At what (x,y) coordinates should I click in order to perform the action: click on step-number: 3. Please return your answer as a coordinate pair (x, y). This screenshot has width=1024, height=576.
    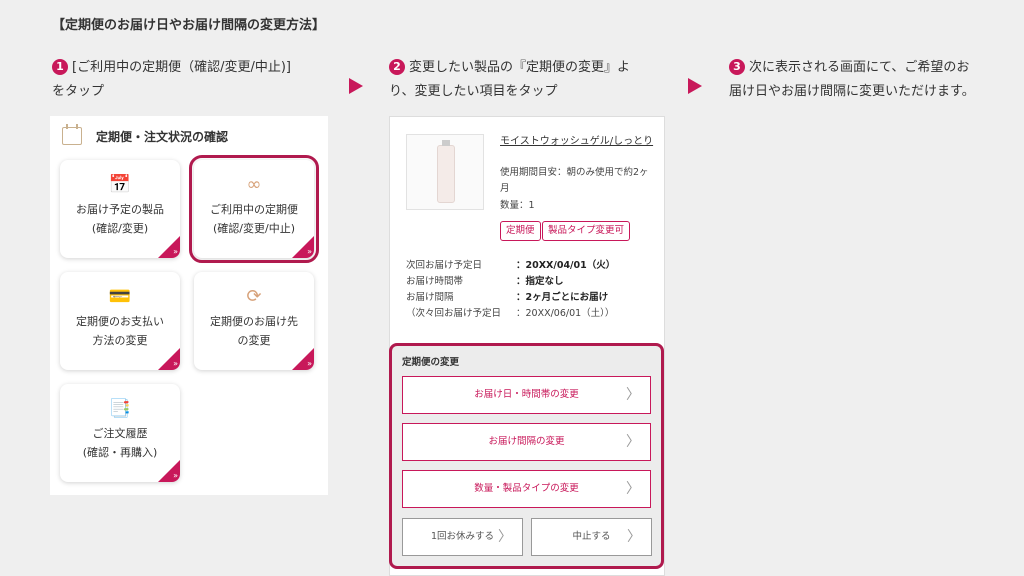
    Looking at the image, I should click on (737, 67).